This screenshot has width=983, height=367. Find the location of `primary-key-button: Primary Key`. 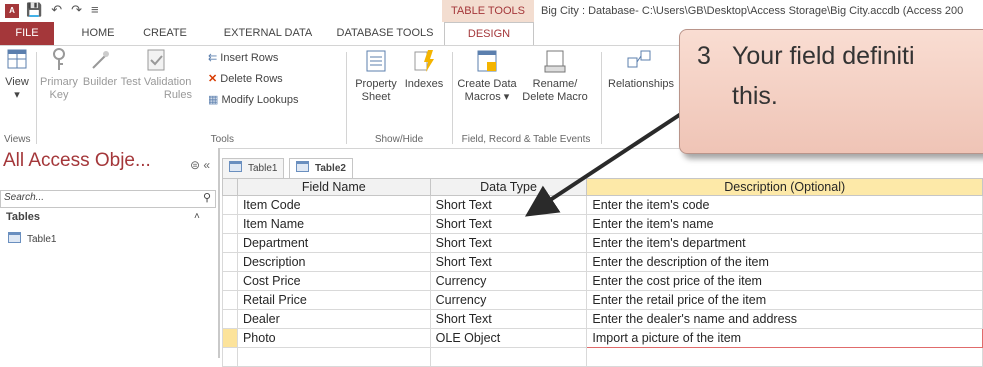

primary-key-button: Primary Key is located at coordinates (59, 75).